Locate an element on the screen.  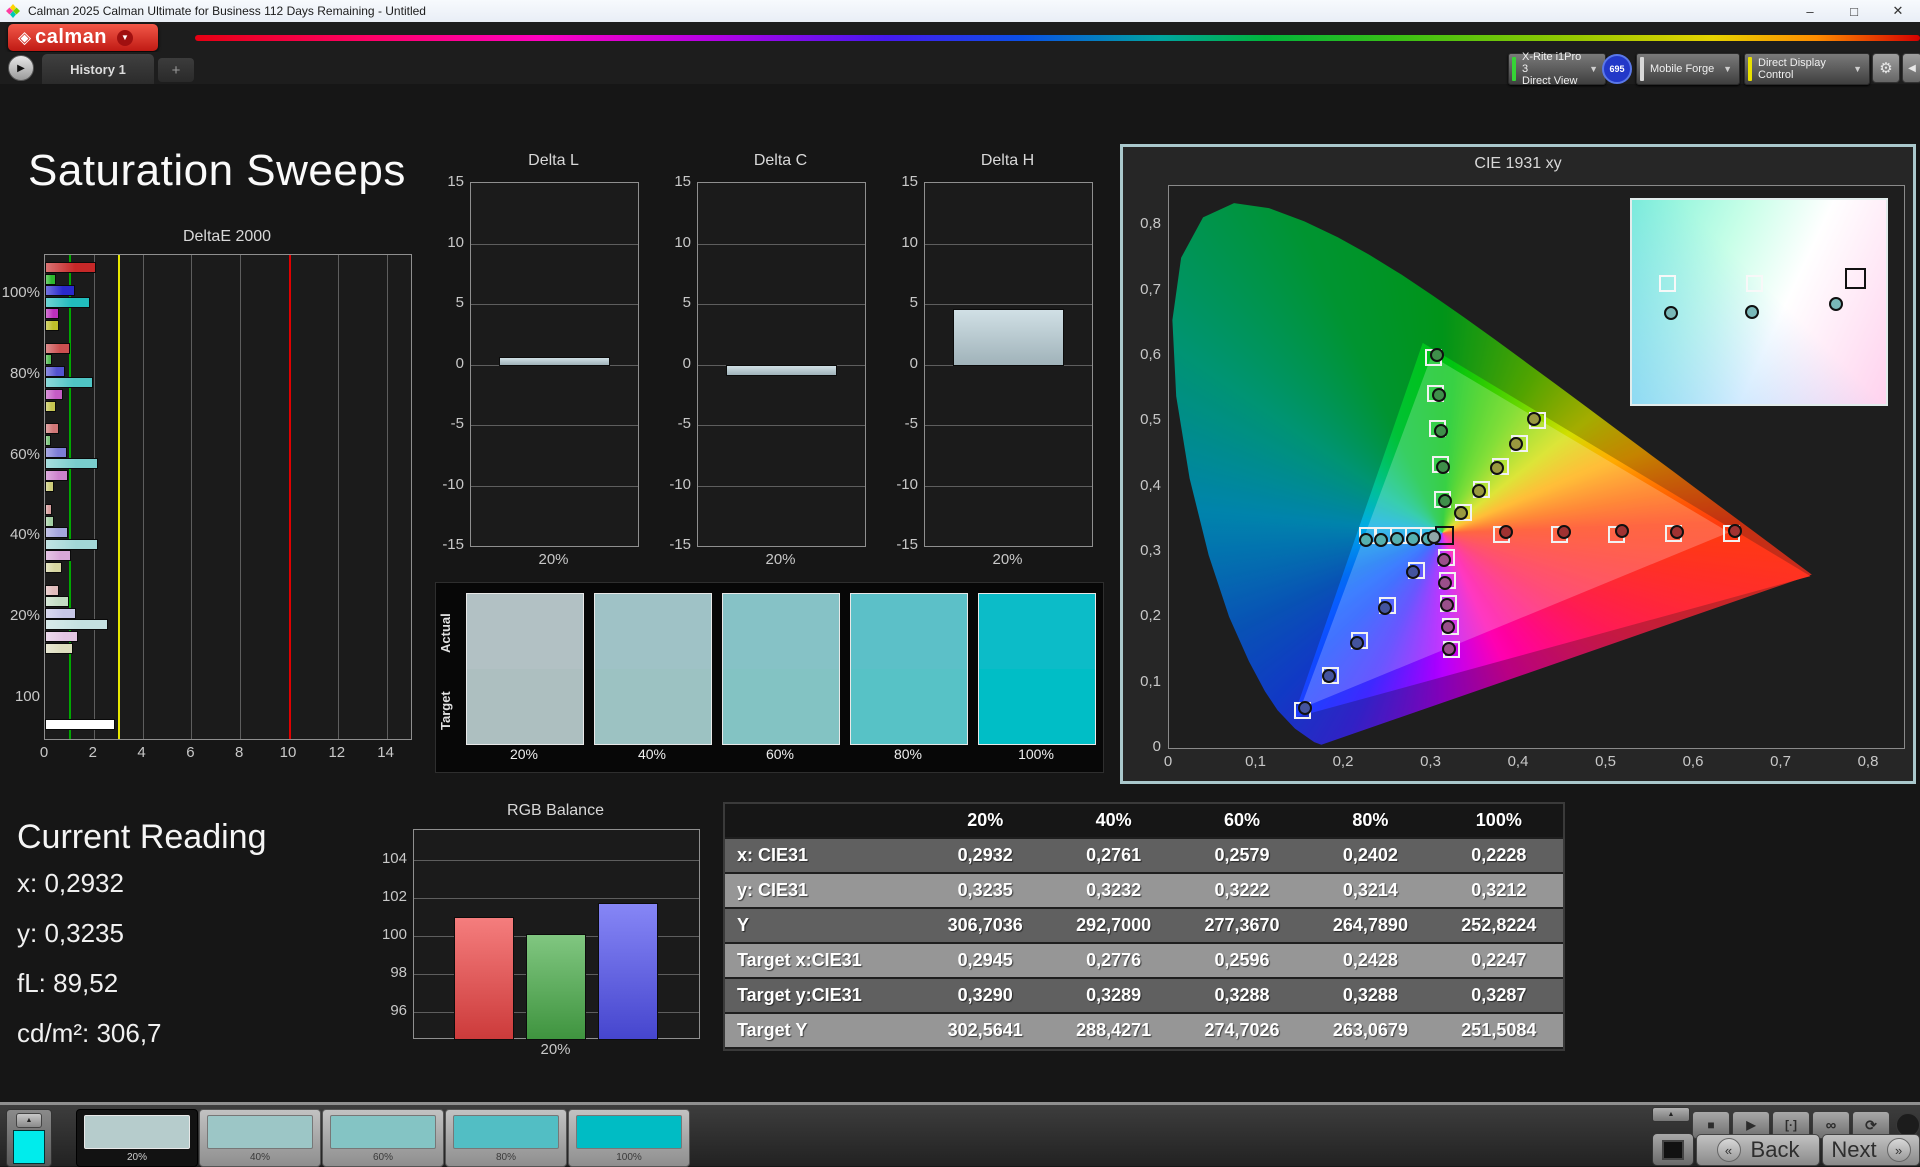
magenta-measured-marker is located at coordinates (1446, 605).